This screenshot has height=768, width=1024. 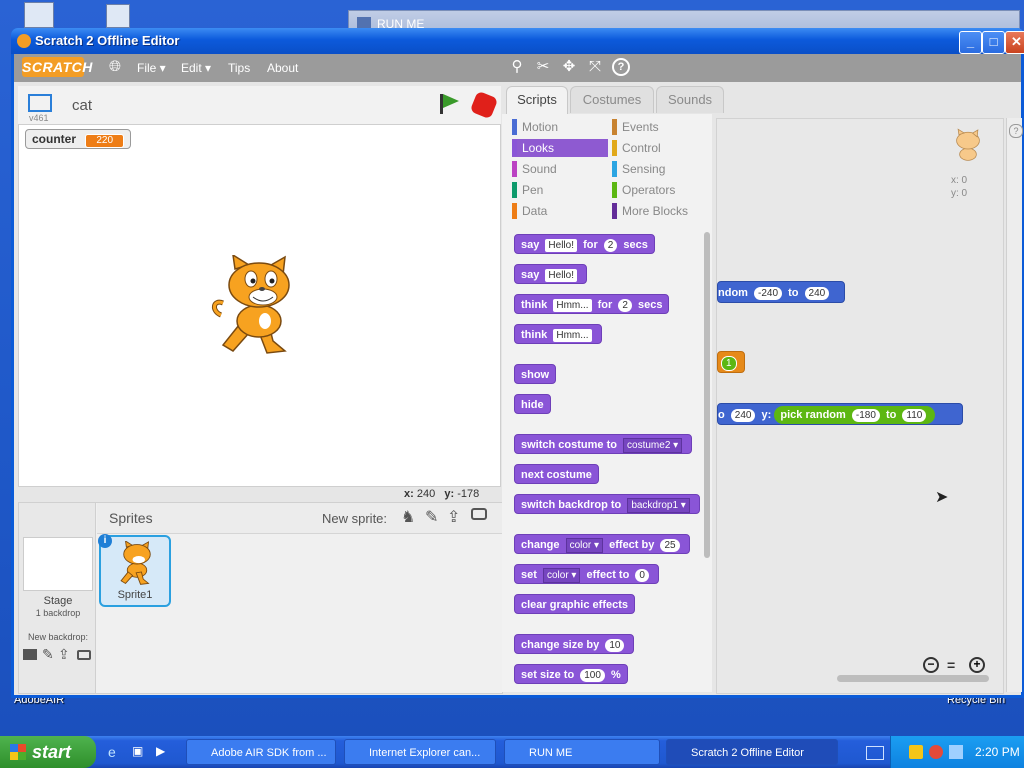 What do you see at coordinates (931, 665) in the screenshot?
I see `zoom-out-icon: −` at bounding box center [931, 665].